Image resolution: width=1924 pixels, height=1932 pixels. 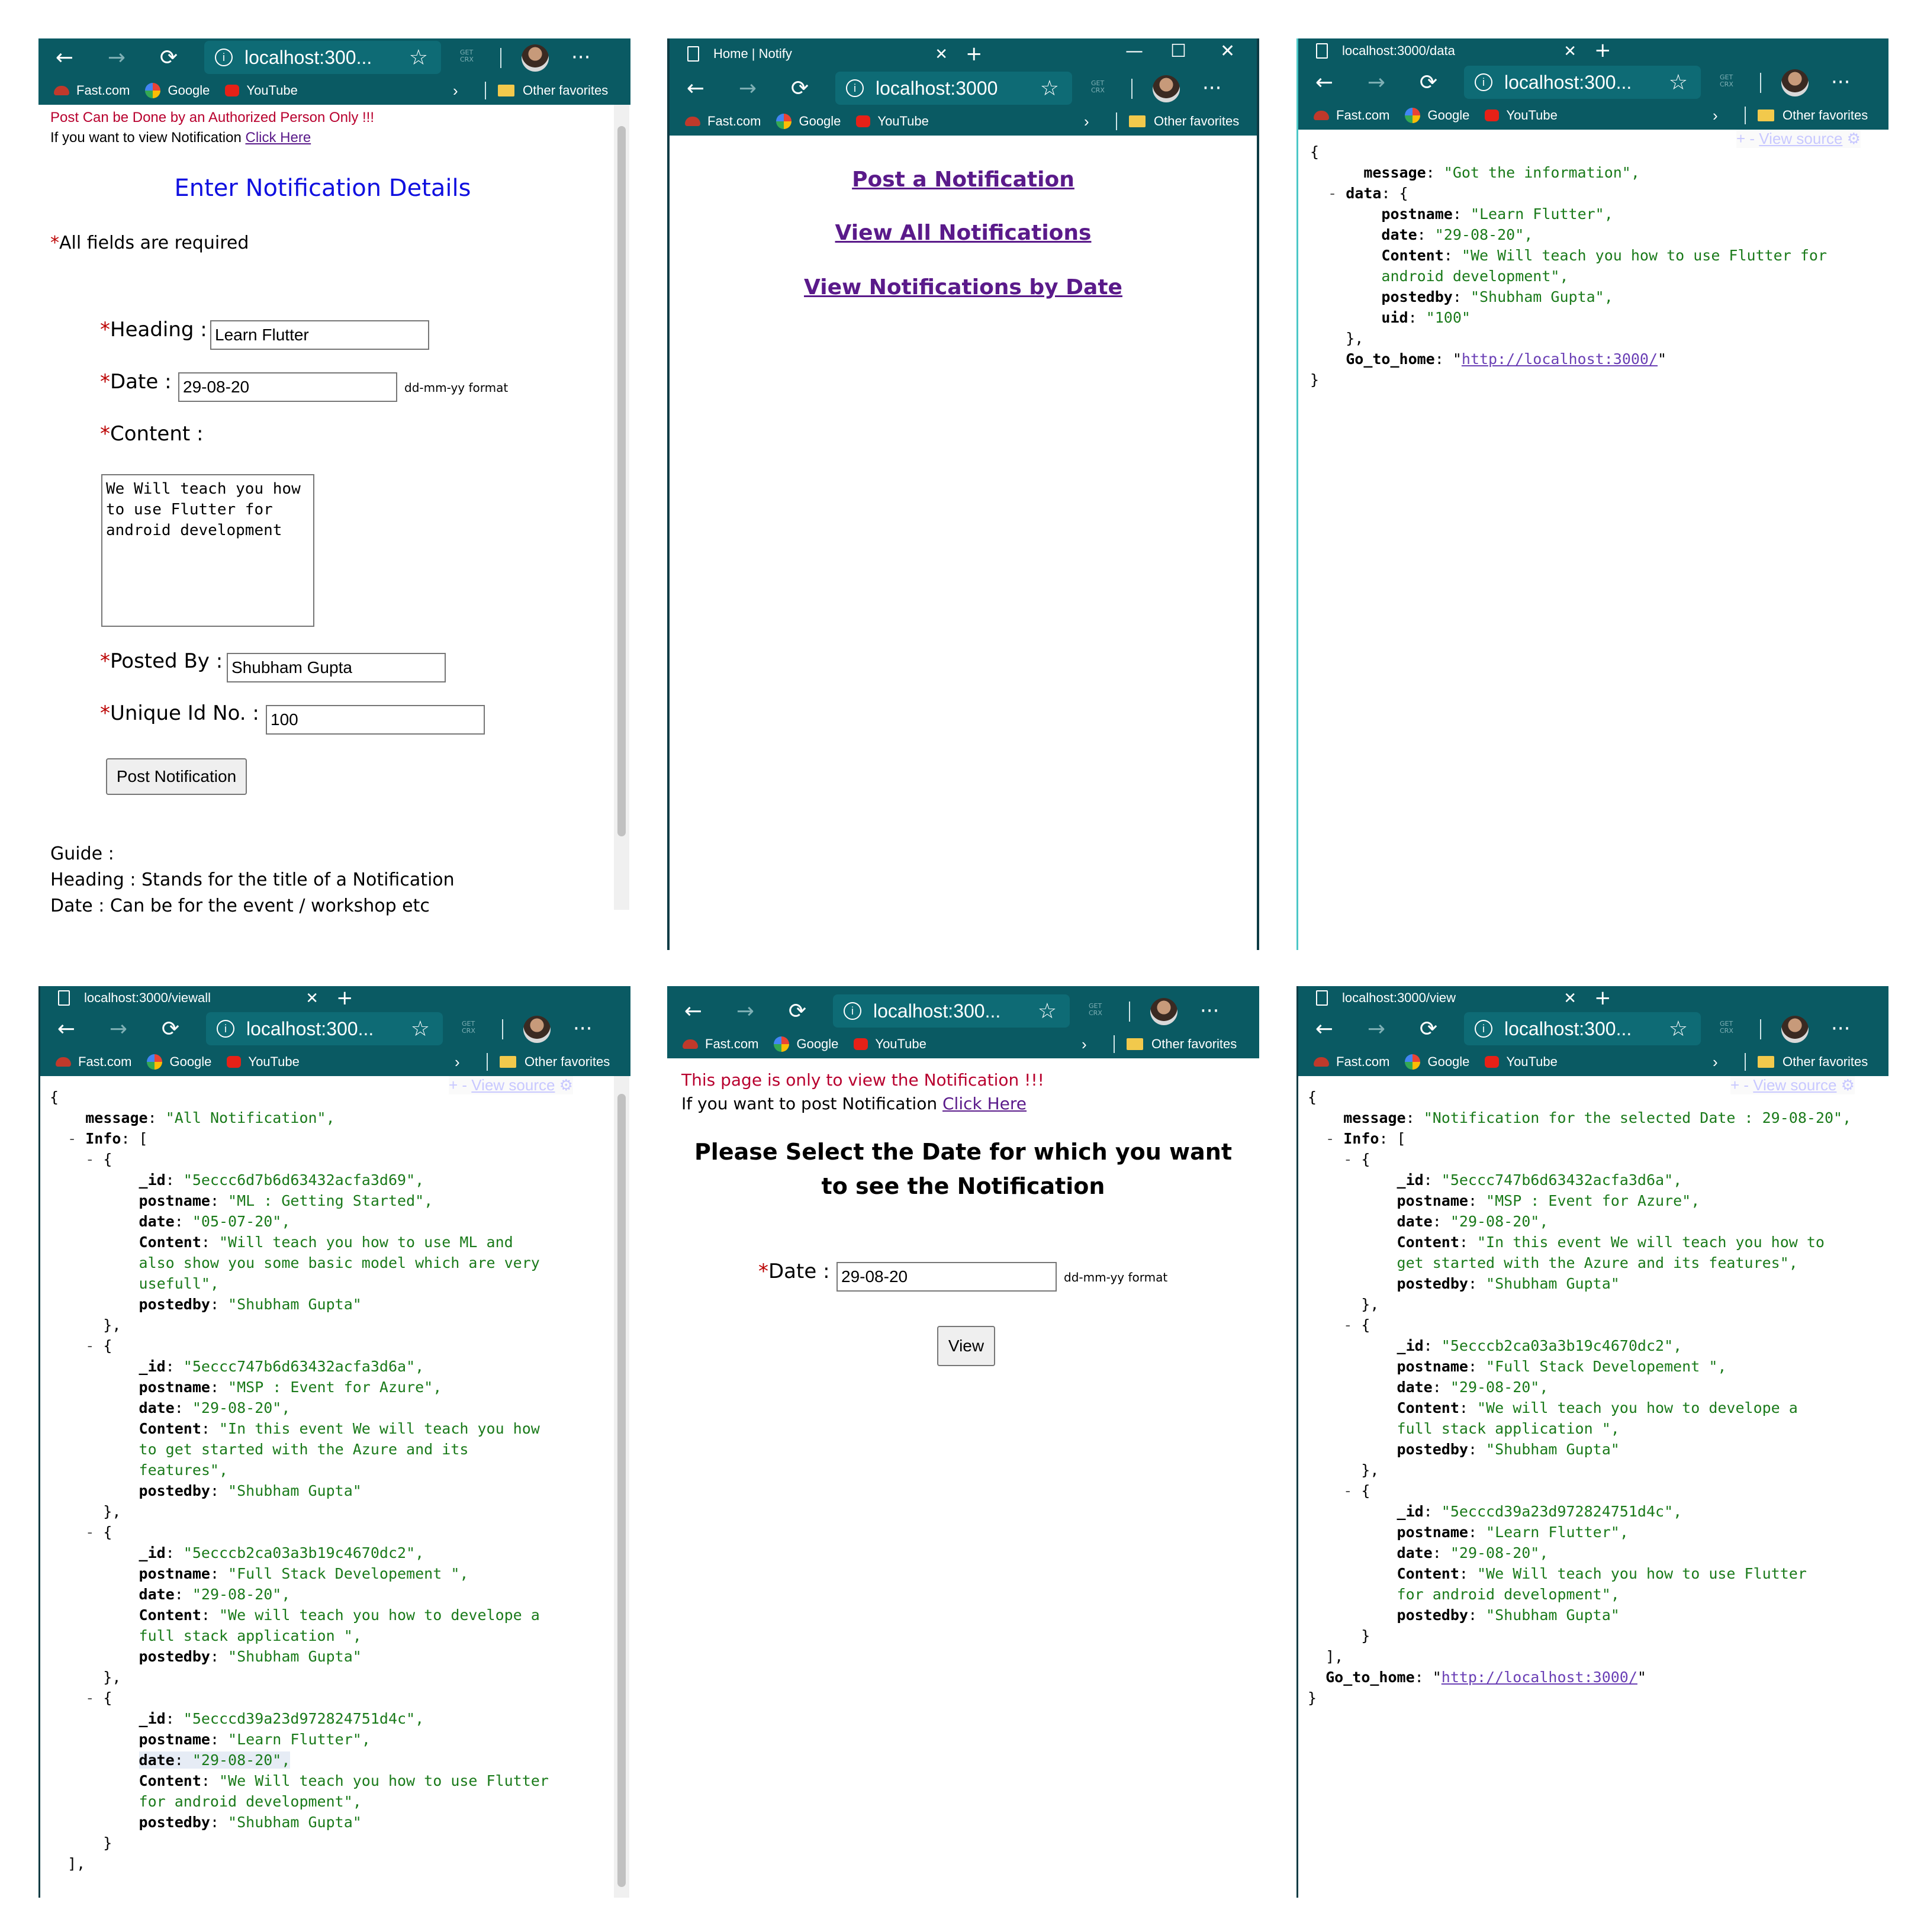 What do you see at coordinates (1446, 998) in the screenshot?
I see `tab-view: localhost:3000/view ✕` at bounding box center [1446, 998].